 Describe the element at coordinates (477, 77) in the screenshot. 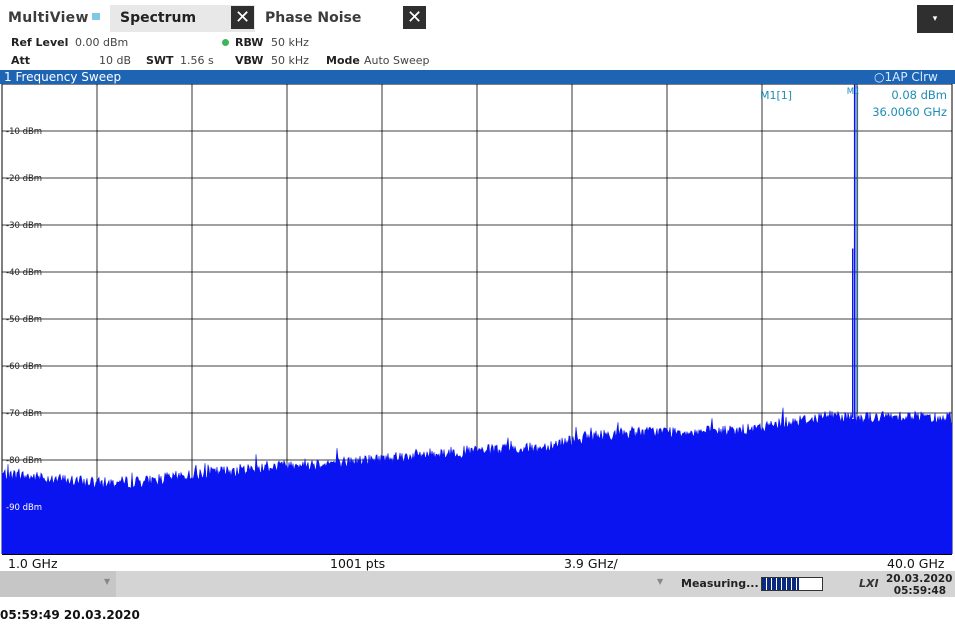

I see `diagram-title-bar: 1 Frequency Sweep ○1AP Clrw` at that location.